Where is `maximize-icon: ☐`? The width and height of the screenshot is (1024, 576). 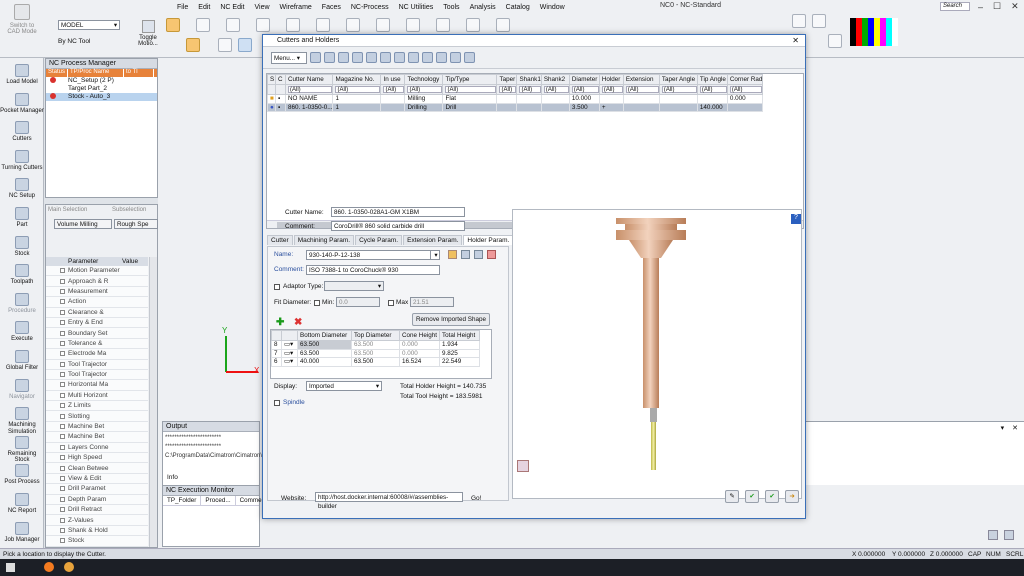 maximize-icon: ☐ is located at coordinates (997, 6).